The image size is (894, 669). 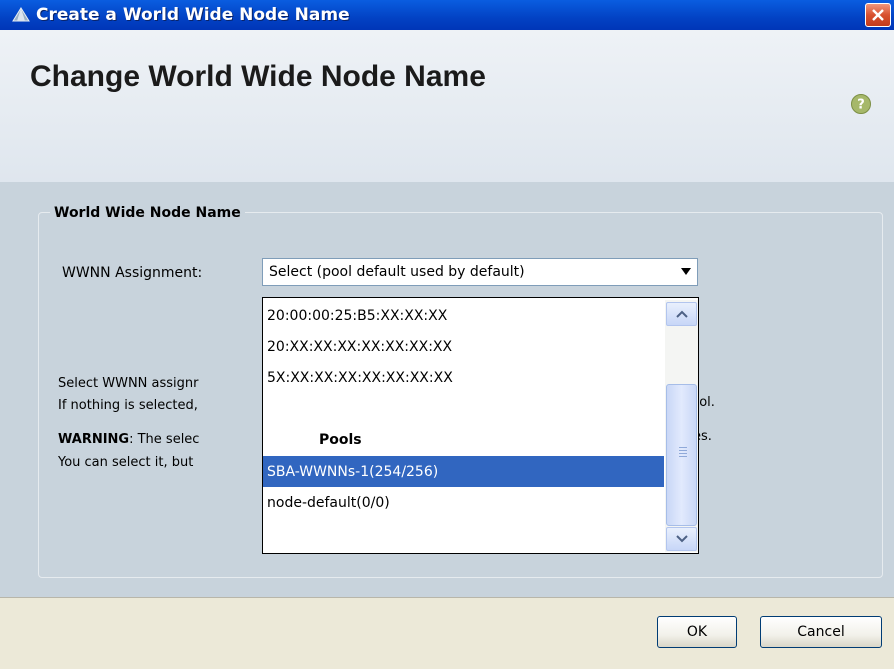 I want to click on pool-option-selected: SBA-WWNNs-1(254/256), so click(x=463, y=471).